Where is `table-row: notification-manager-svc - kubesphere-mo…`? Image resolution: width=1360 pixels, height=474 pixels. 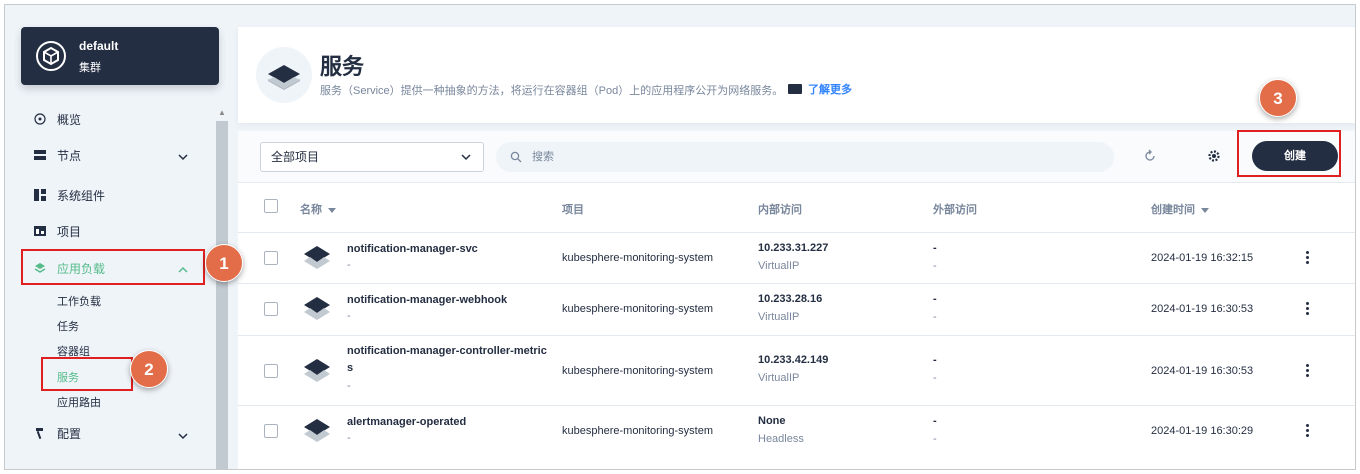
table-row: notification-manager-svc - kubesphere-mo… is located at coordinates (796, 257).